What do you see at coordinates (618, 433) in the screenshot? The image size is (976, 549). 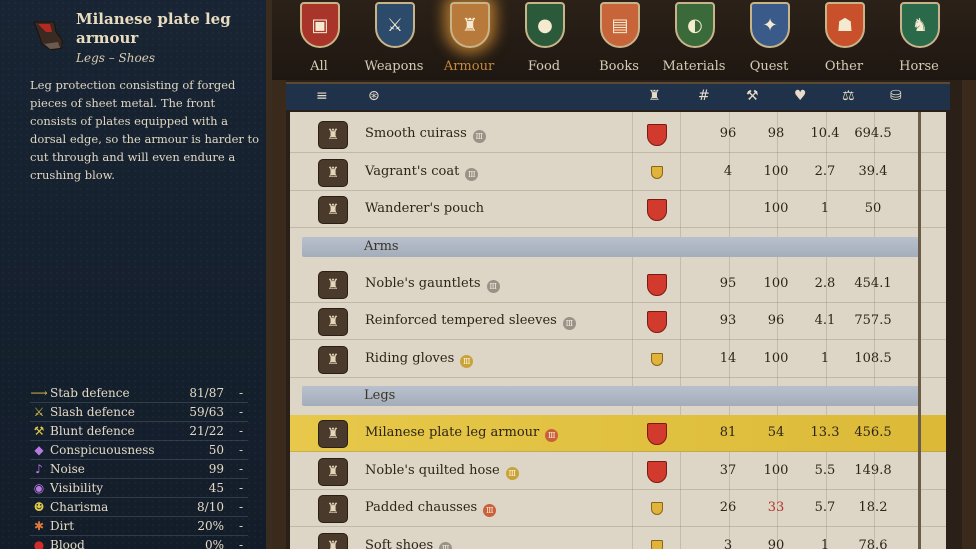 I see `inventory-row: ♜ Milanese plate leg armour Ⅲ 81 54 13.3 456.5` at bounding box center [618, 433].